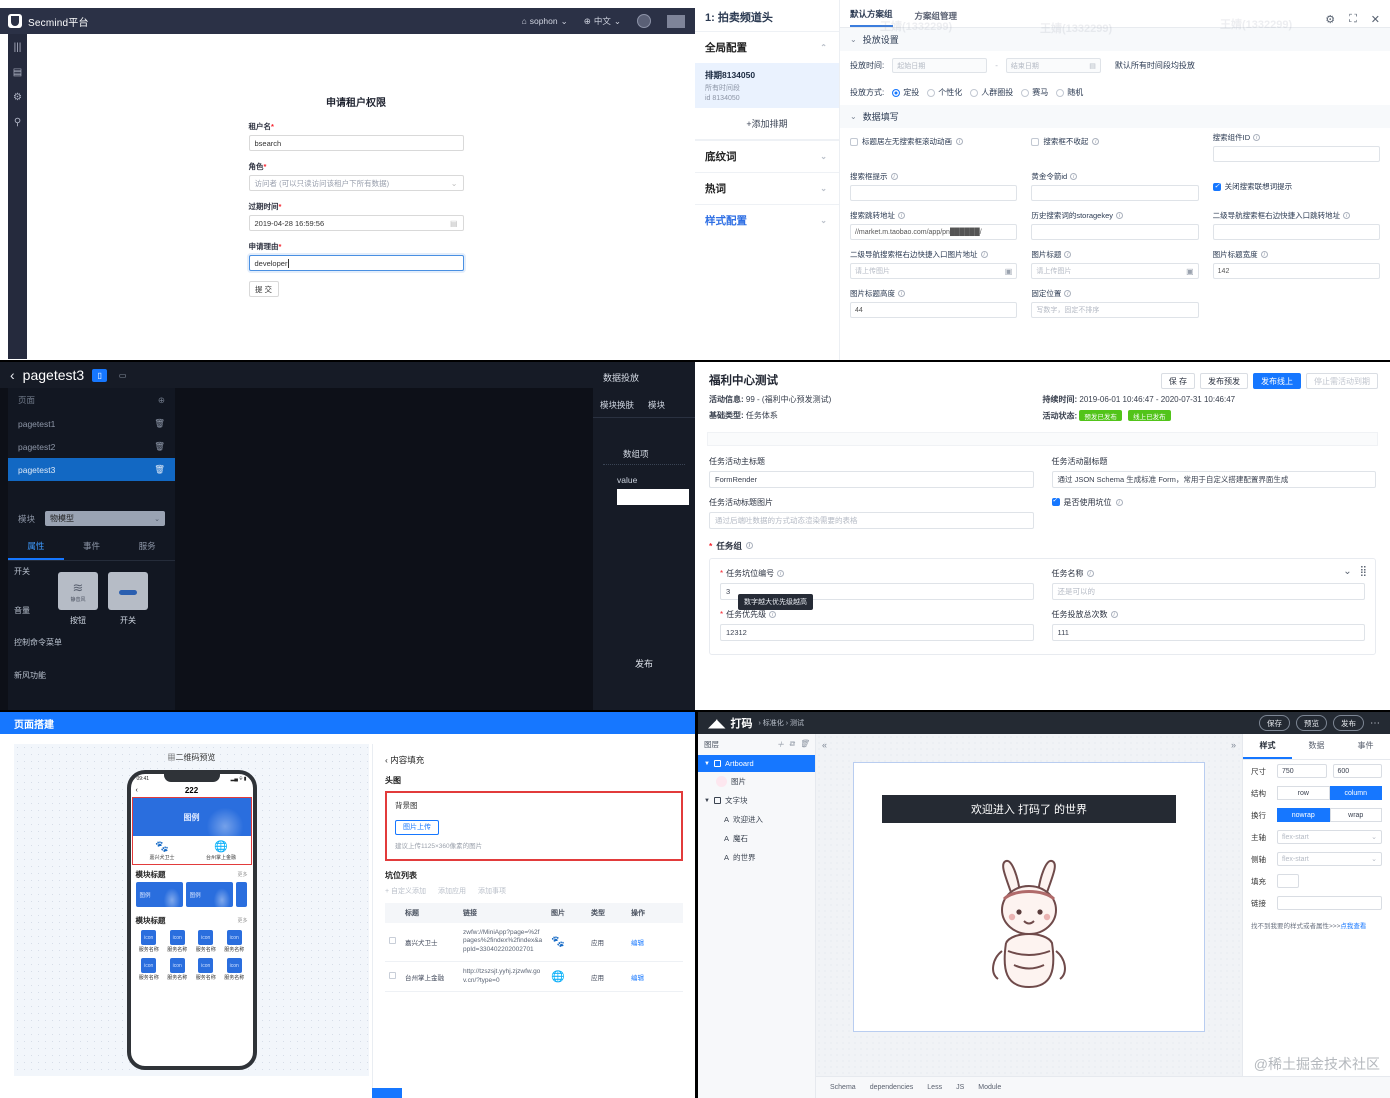  Describe the element at coordinates (1355, 815) in the screenshot. I see `wrap-wrap-option: wrap` at that location.